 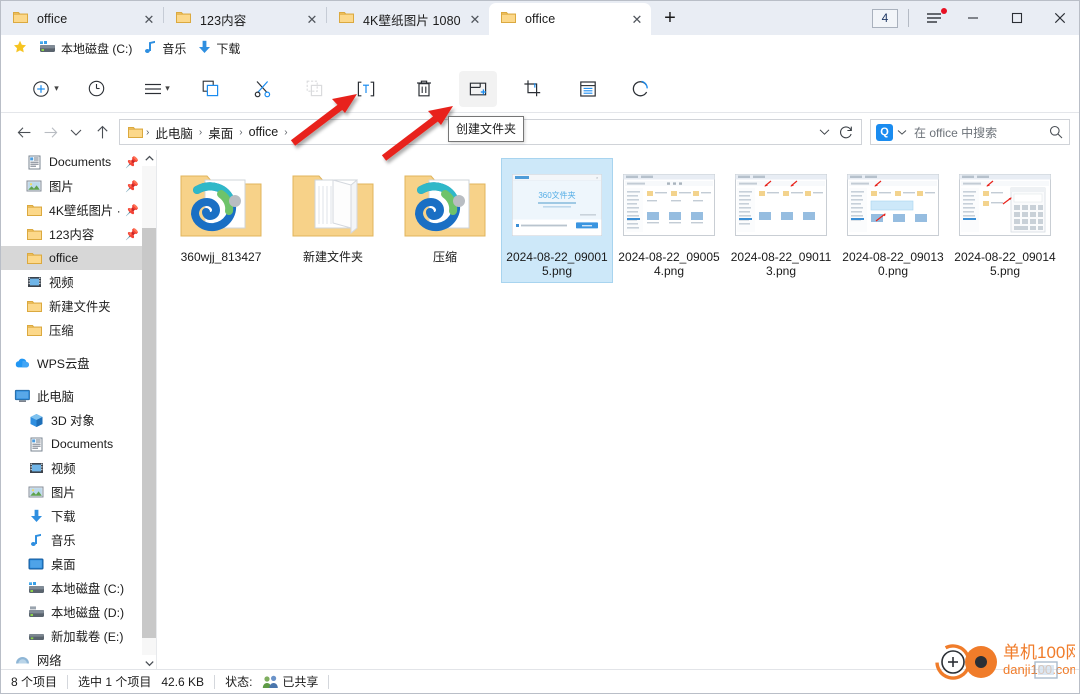 I want to click on tab-123neirong: 123内容 ✕, so click(x=245, y=19).